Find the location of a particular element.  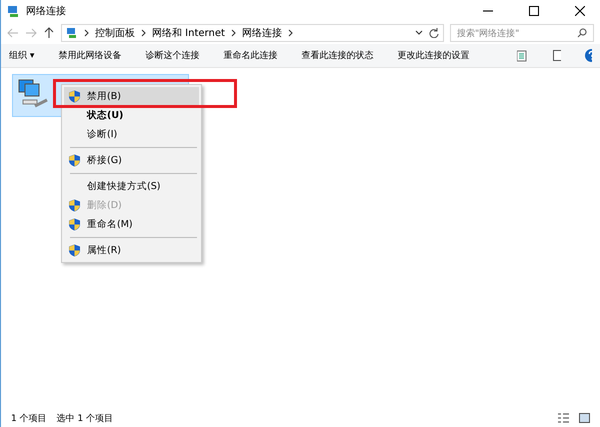

dropdown-icon is located at coordinates (419, 33).